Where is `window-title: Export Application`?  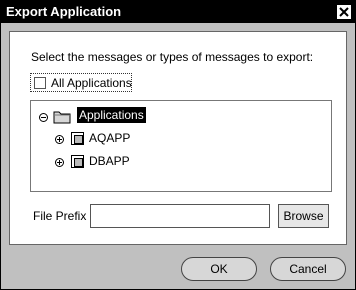 window-title: Export Application is located at coordinates (64, 11).